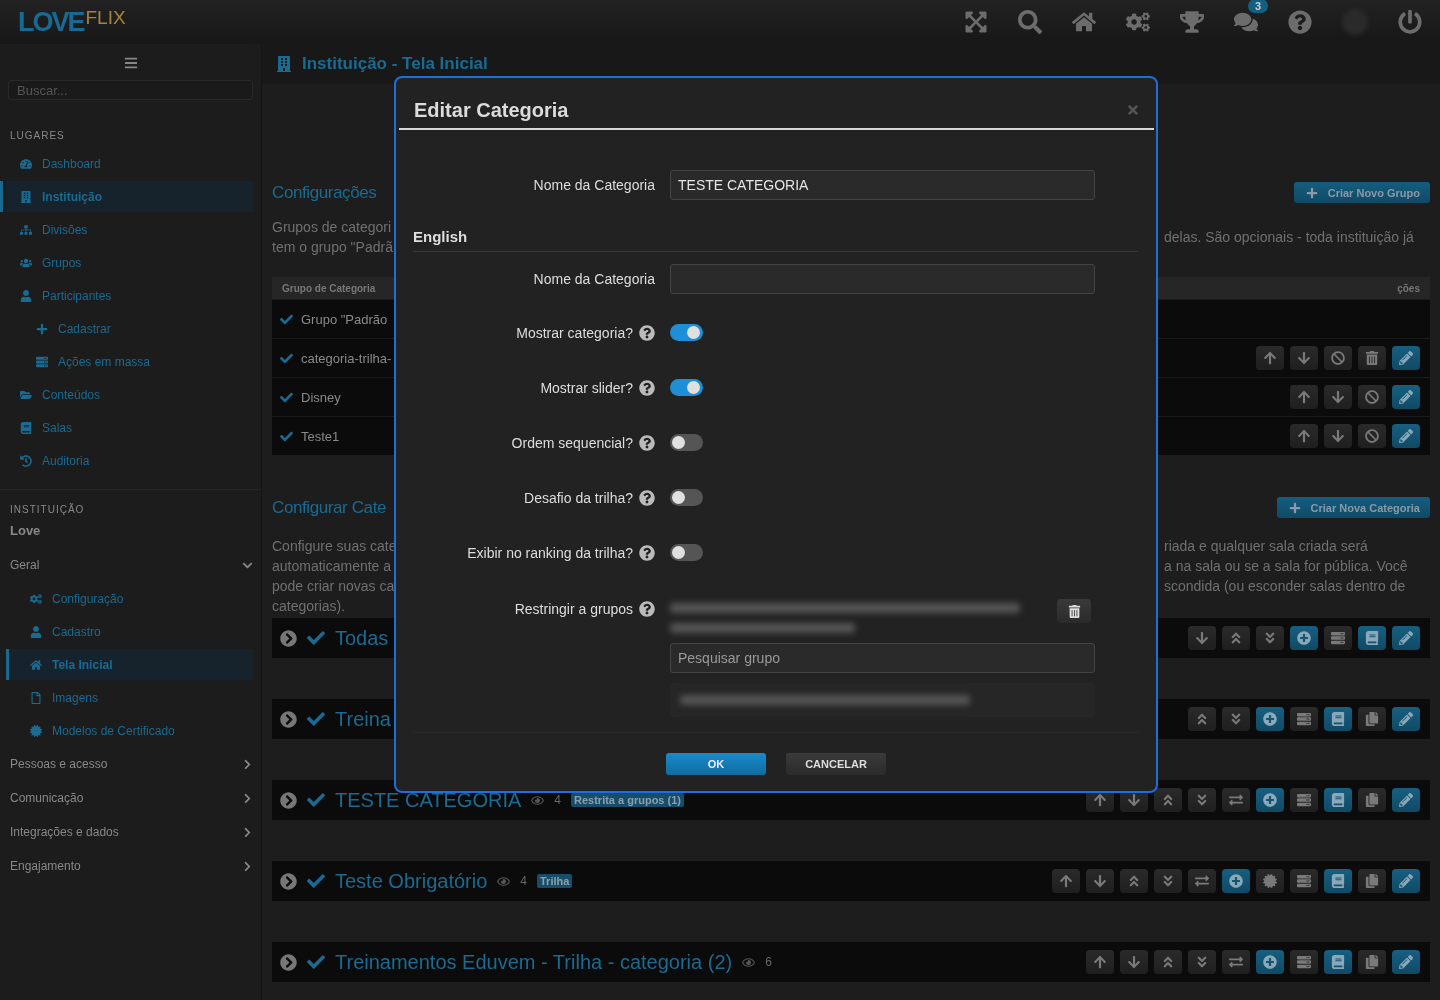 This screenshot has height=1000, width=1440. What do you see at coordinates (126, 598) in the screenshot?
I see `sidebar-item: Configuração` at bounding box center [126, 598].